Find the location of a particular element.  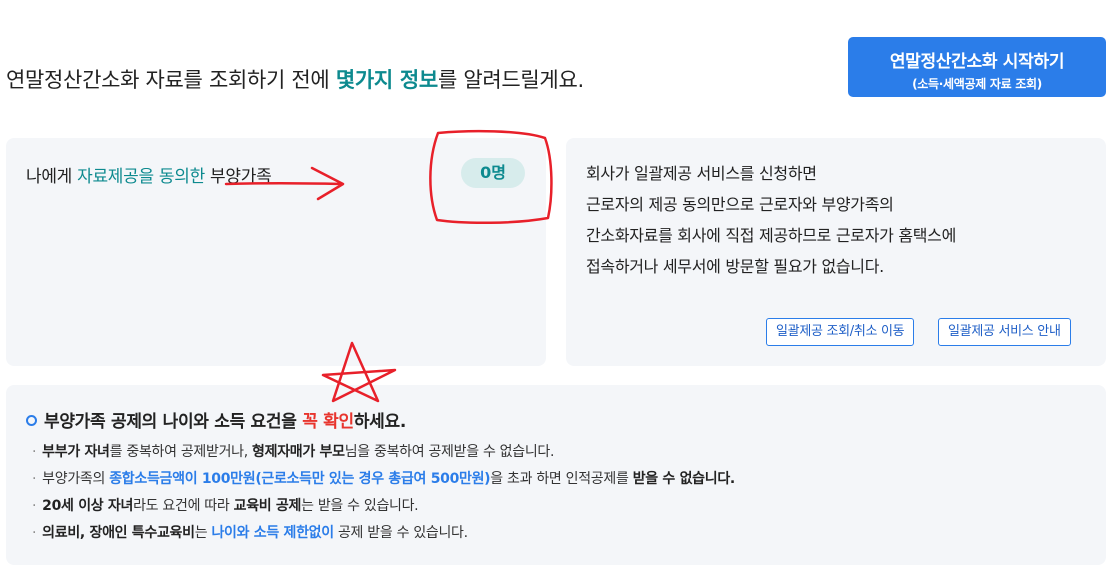

notice-text: 를 중복하여 공제받거나, is located at coordinates (181, 452).